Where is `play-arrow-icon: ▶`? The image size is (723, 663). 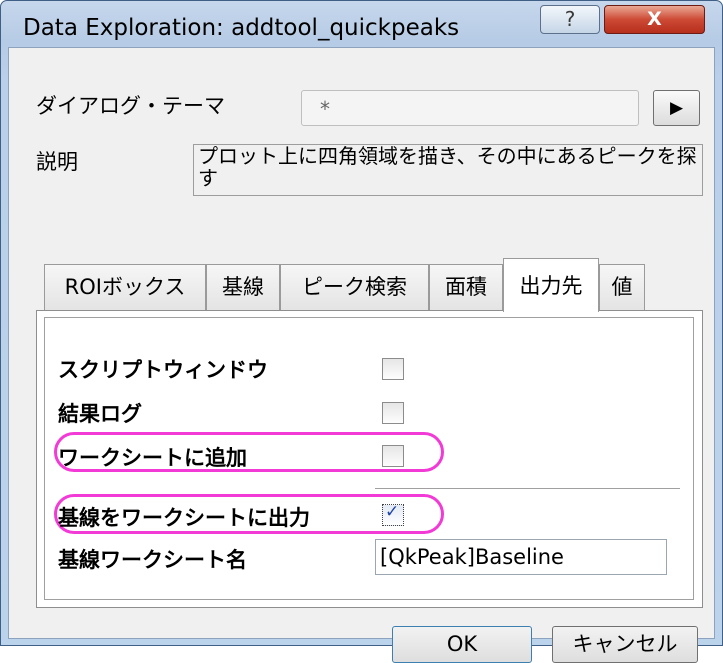 play-arrow-icon: ▶ is located at coordinates (676, 108).